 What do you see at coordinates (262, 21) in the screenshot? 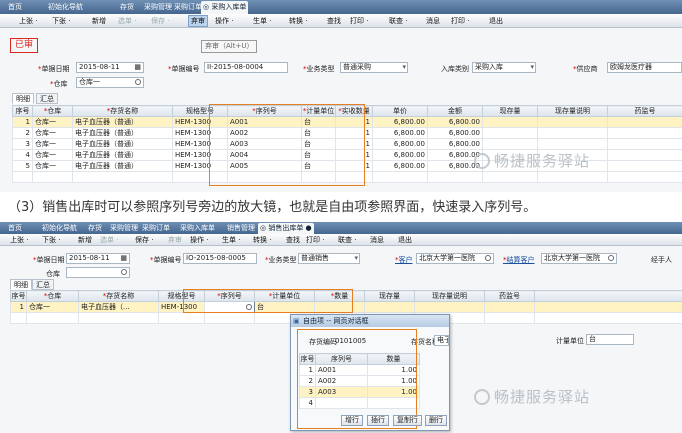
I see `gen-doc-button: 生单 ·` at bounding box center [262, 21].